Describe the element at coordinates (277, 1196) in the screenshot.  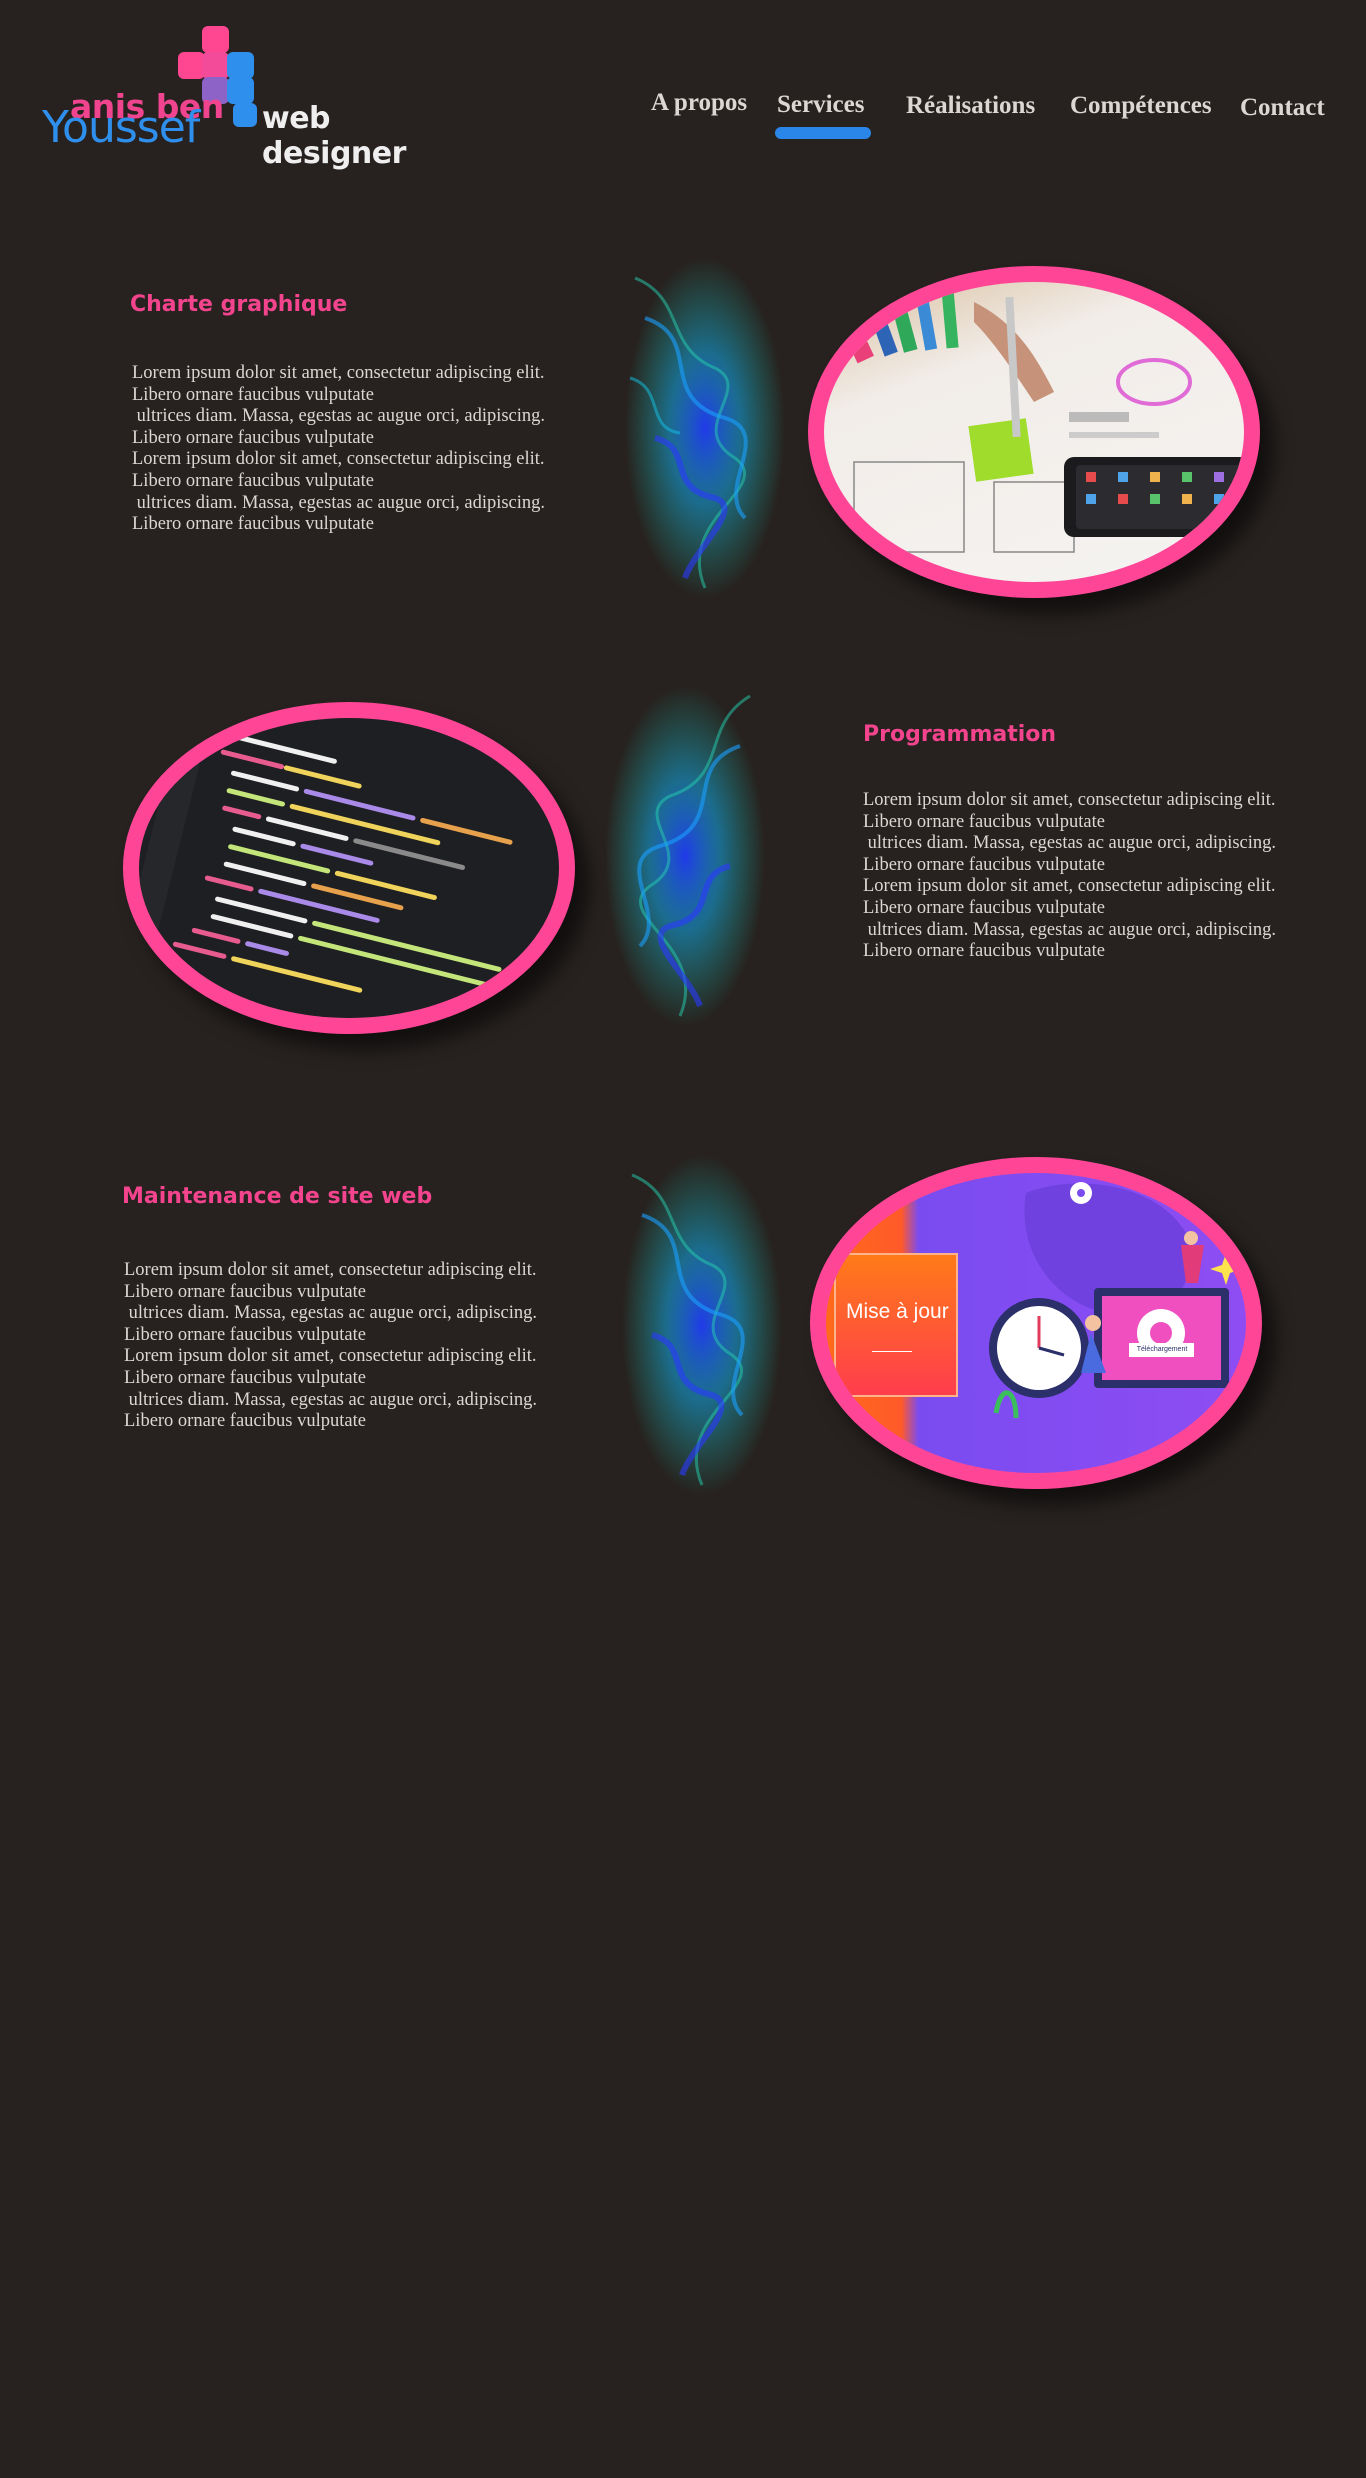
I see `section-title: Maintenance de site web` at that location.